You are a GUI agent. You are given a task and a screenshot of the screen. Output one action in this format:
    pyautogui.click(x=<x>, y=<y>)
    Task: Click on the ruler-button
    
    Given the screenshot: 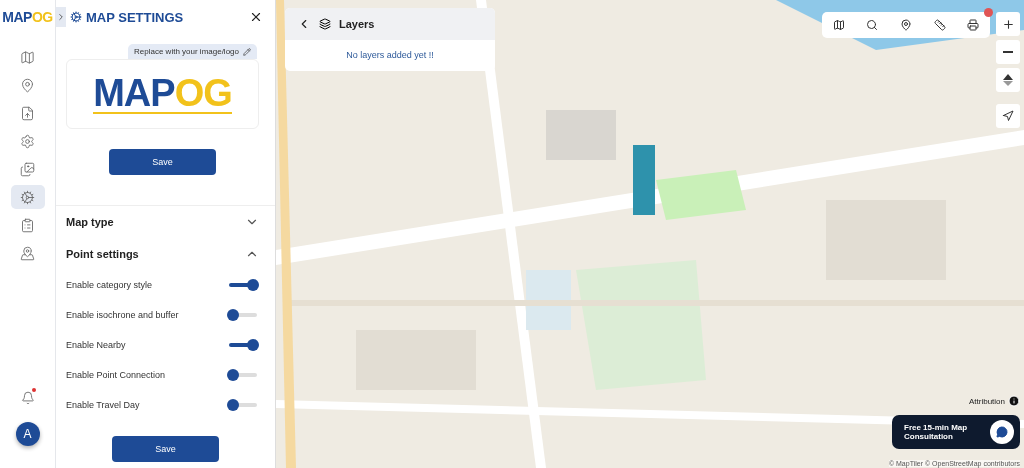 What is the action you would take?
    pyautogui.click(x=939, y=25)
    